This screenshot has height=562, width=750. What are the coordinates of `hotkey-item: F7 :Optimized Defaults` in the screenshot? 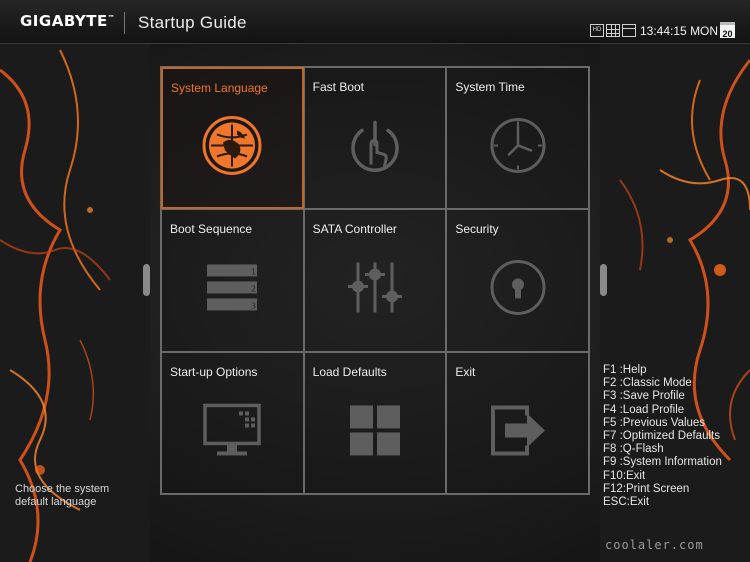 It's located at (662, 436).